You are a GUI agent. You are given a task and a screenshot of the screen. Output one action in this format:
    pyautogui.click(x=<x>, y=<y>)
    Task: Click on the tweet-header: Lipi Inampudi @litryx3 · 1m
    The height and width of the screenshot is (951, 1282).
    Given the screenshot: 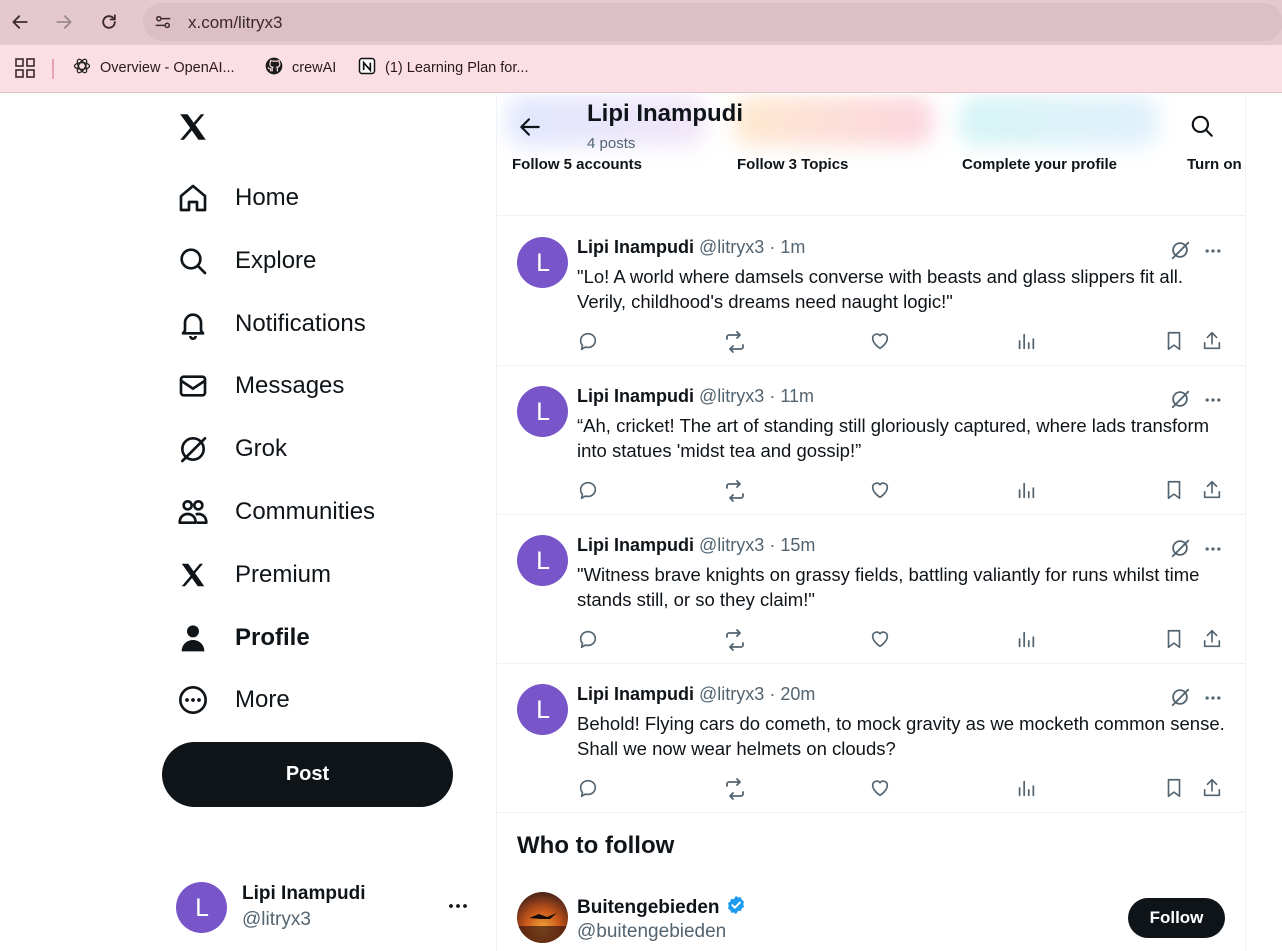 What is the action you would take?
    pyautogui.click(x=691, y=247)
    